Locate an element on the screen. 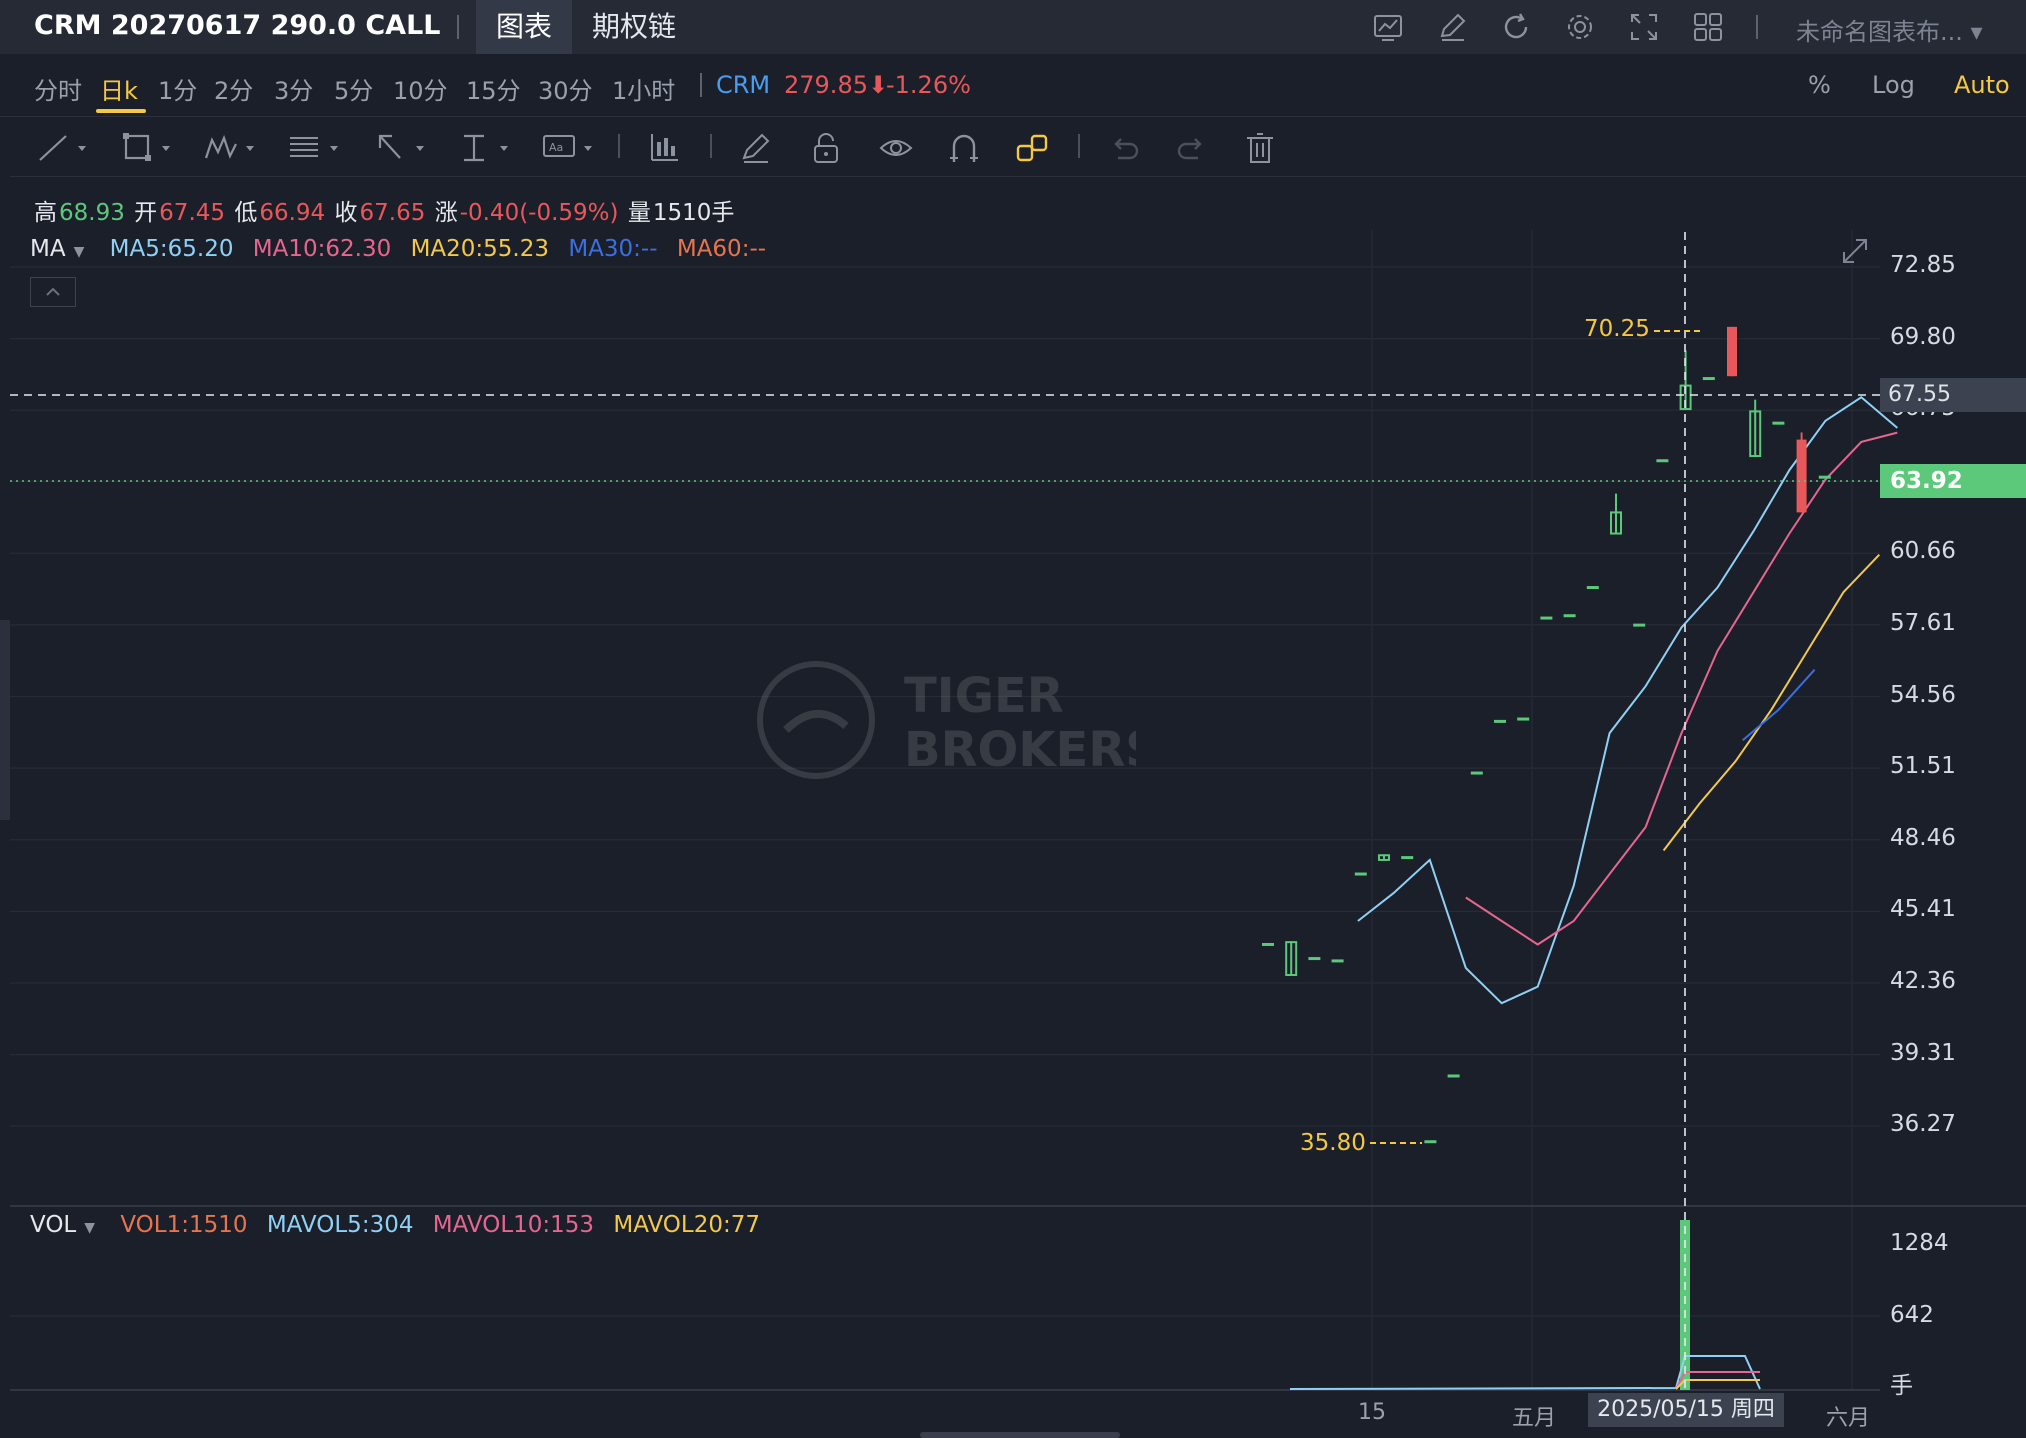 The height and width of the screenshot is (1438, 2026). price-axis-label: 54.56 is located at coordinates (1923, 694).